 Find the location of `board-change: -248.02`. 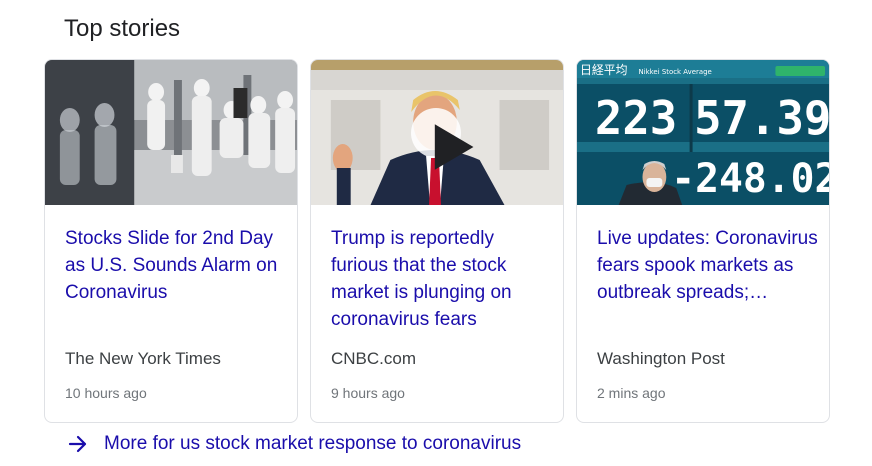

board-change: -248.02 is located at coordinates (750, 179).